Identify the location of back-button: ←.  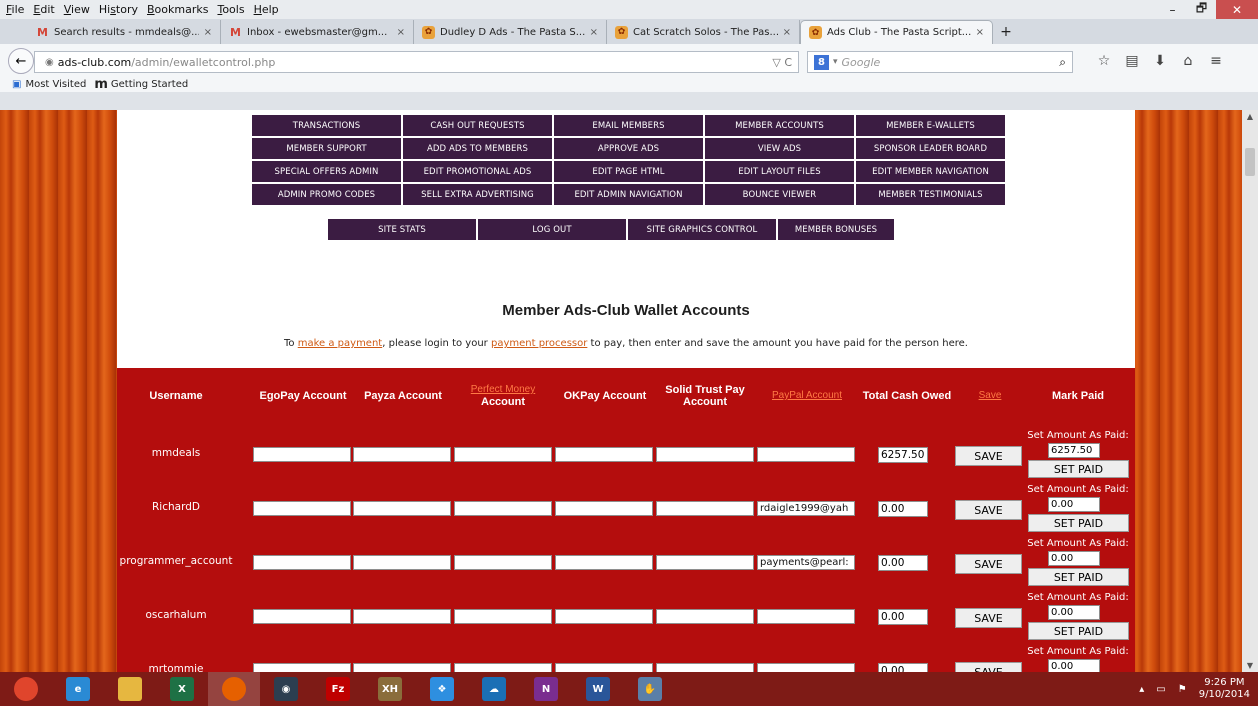
(21, 61).